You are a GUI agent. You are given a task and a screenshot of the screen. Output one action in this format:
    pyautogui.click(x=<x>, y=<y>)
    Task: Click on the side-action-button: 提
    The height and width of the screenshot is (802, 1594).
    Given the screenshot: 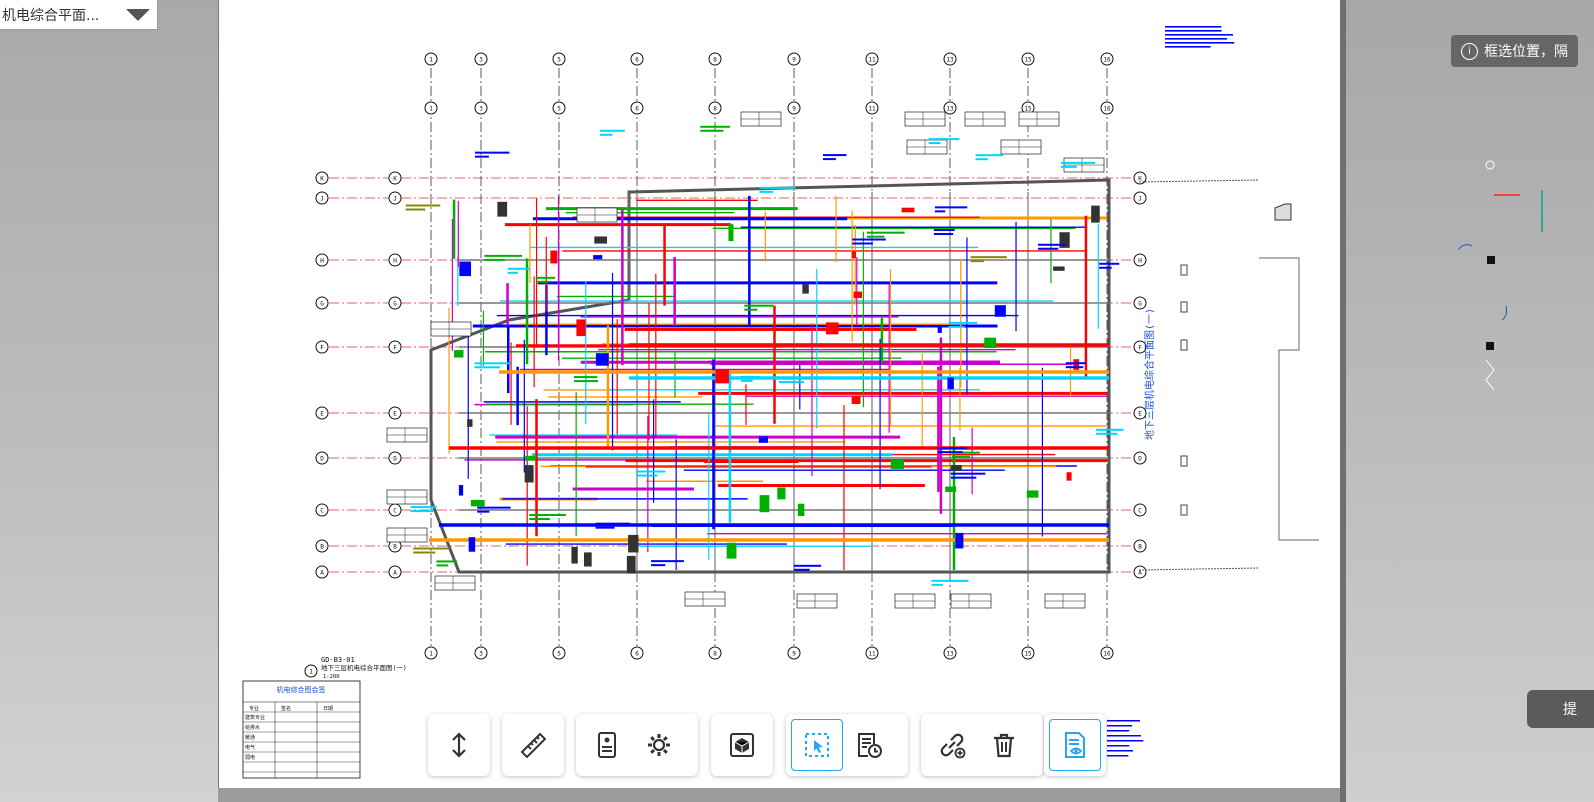 What is the action you would take?
    pyautogui.click(x=1560, y=709)
    